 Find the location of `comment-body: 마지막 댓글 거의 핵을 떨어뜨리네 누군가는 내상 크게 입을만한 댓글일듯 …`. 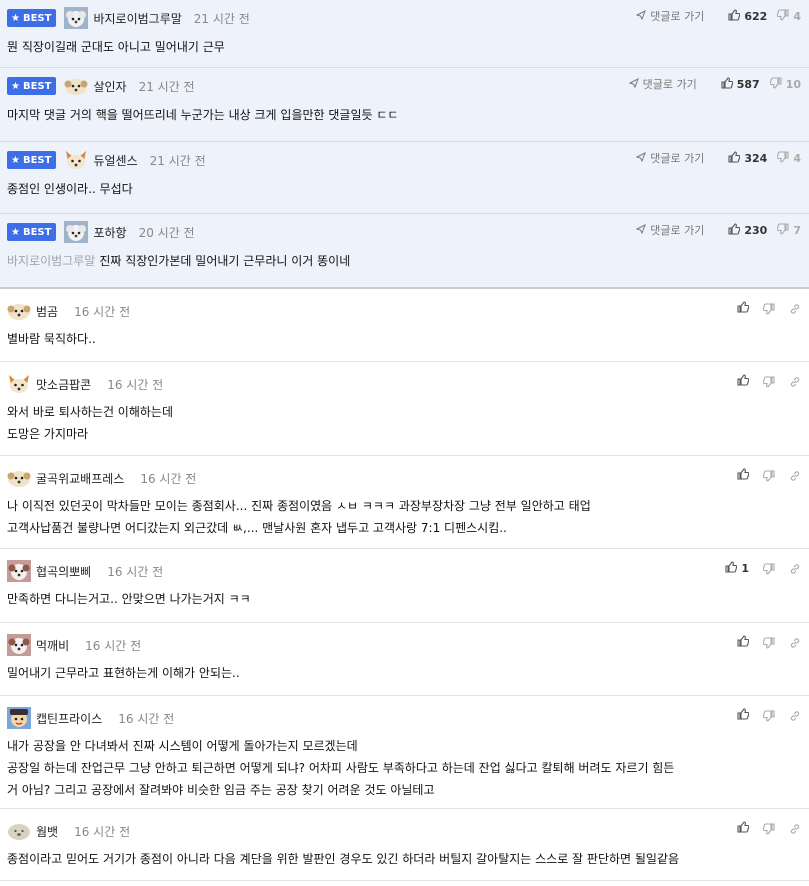

comment-body: 마지막 댓글 거의 핵을 떨어뜨리네 누군가는 내상 크게 입을만한 댓글일듯 … is located at coordinates (203, 115).